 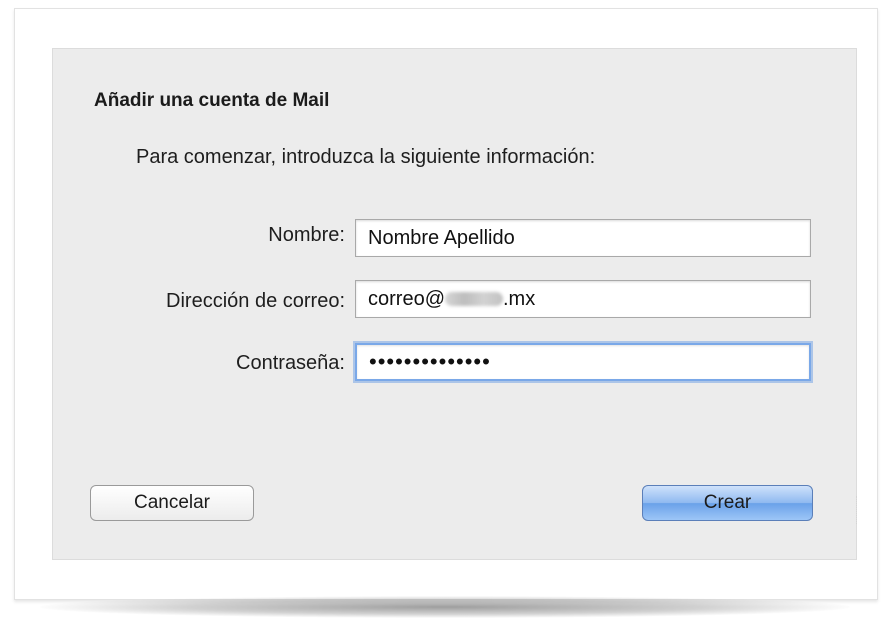 I want to click on frame-shadow, so click(x=445, y=607).